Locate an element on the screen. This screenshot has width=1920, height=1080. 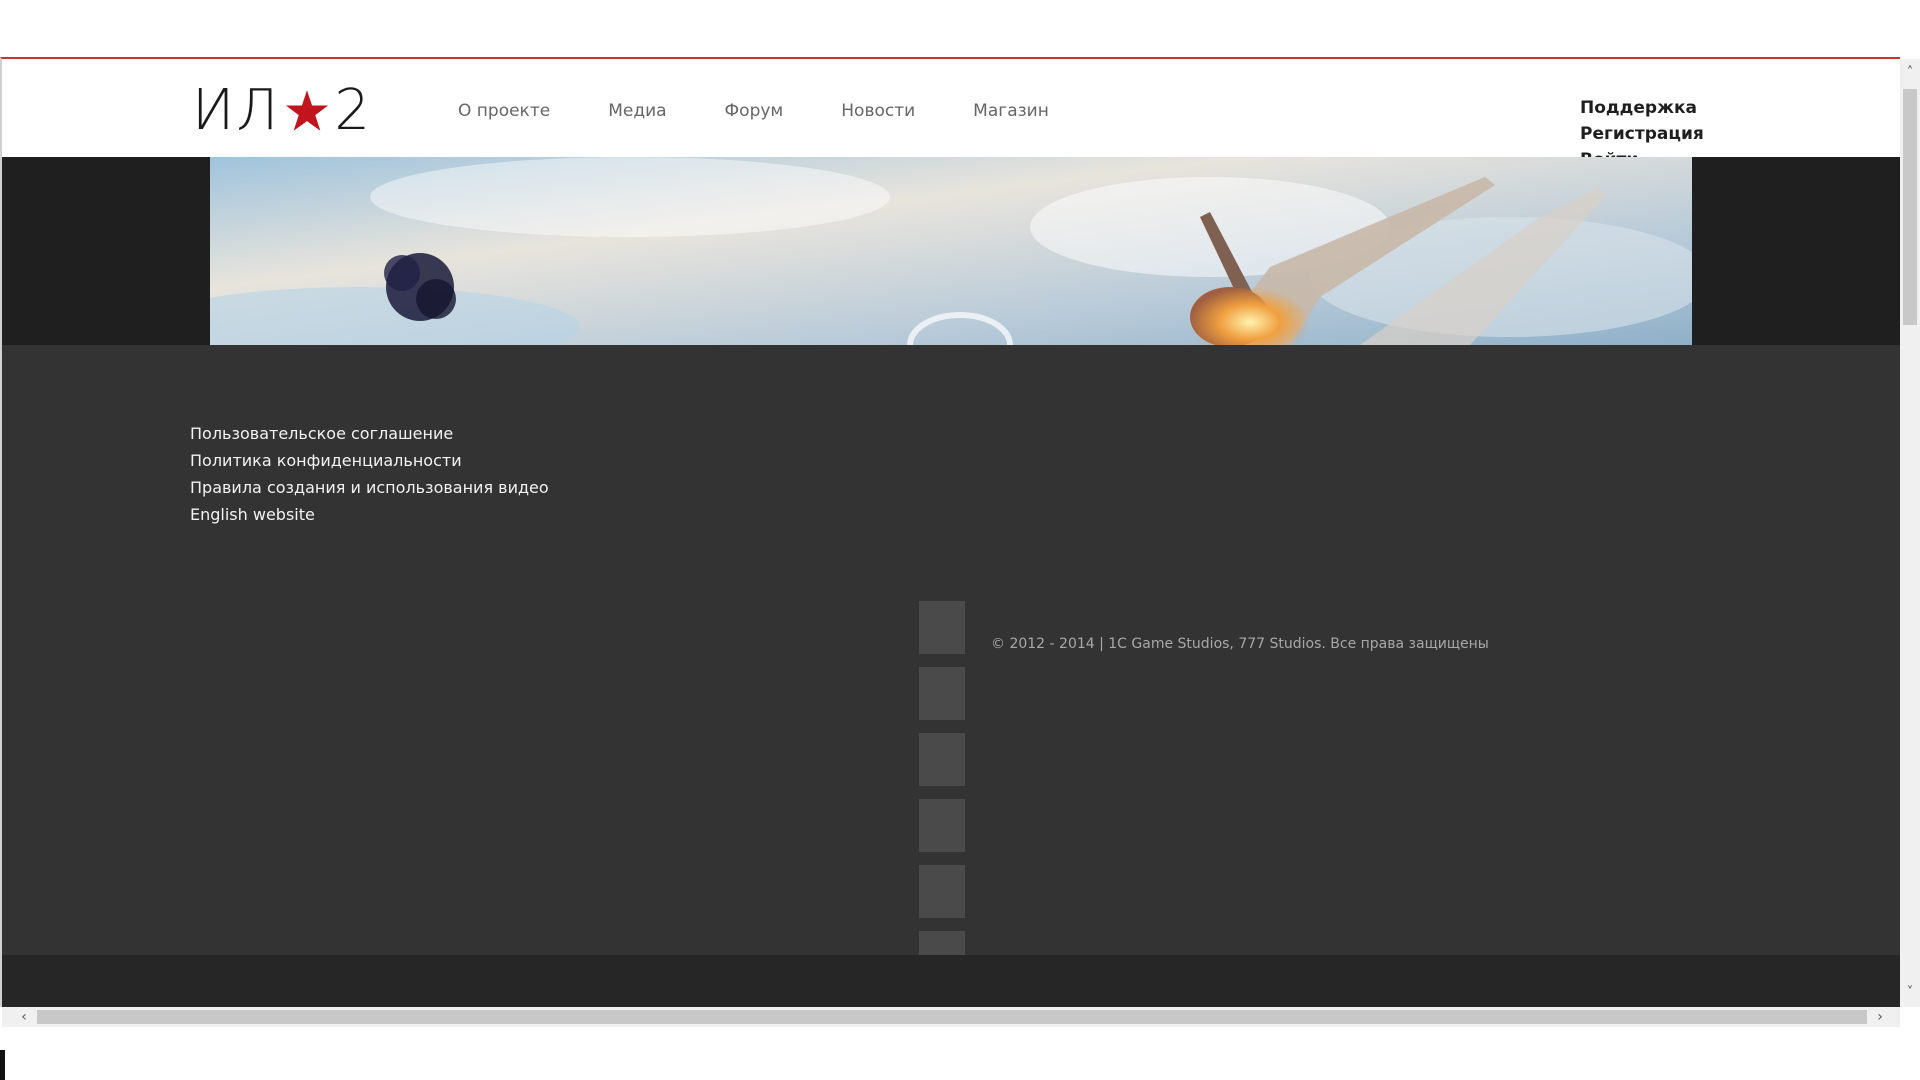
nav-item-about: О проекте is located at coordinates (504, 111).